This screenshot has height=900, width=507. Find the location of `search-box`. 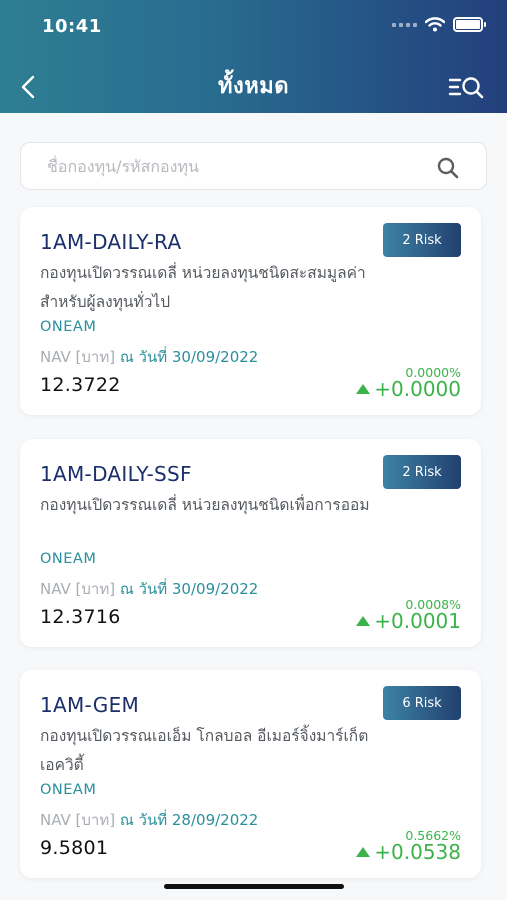

search-box is located at coordinates (253, 166).